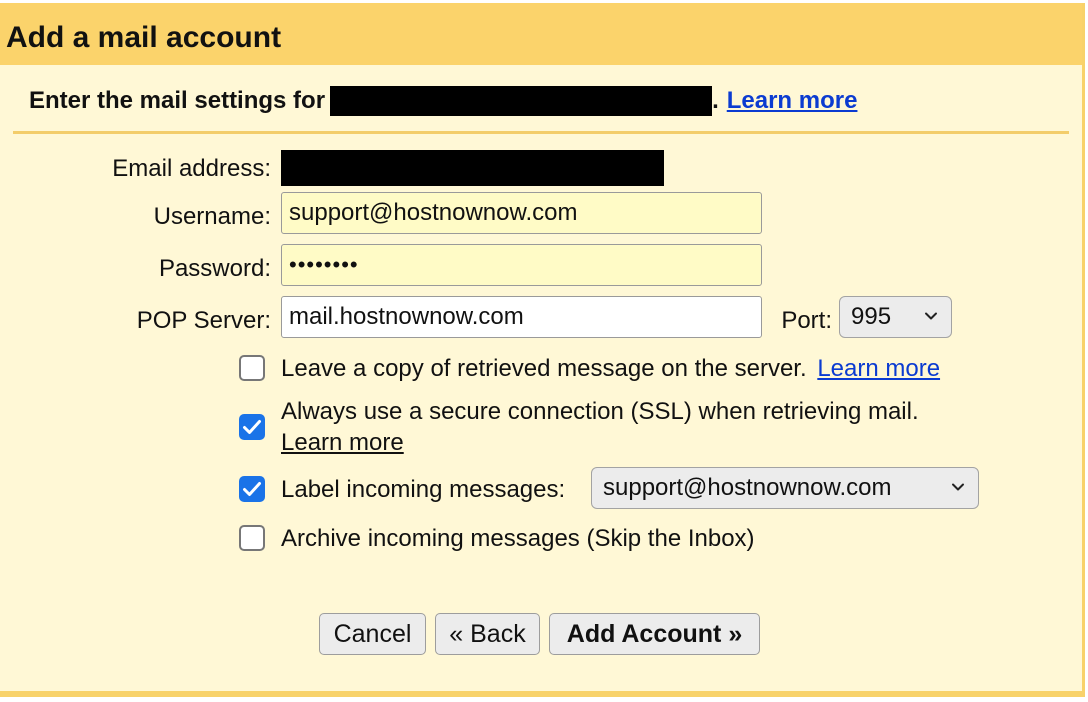 Image resolution: width=1088 pixels, height=702 pixels. I want to click on back-button: « Back, so click(487, 634).